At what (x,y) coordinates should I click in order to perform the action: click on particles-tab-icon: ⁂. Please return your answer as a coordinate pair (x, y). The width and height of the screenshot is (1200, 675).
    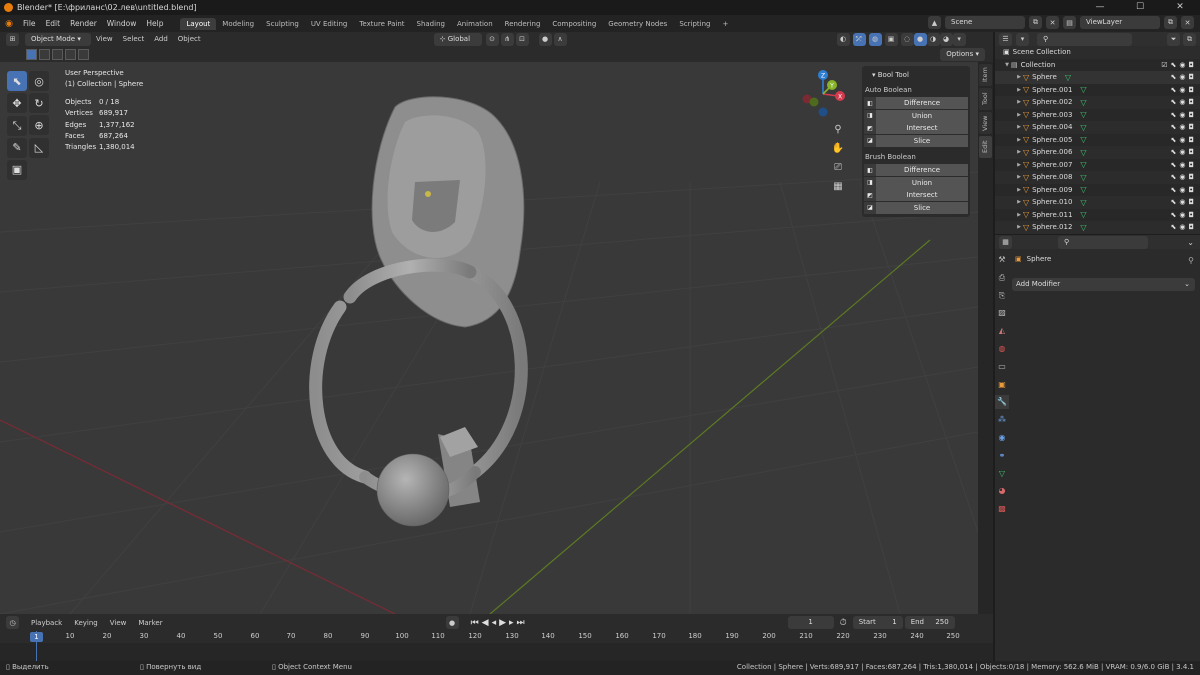
    Looking at the image, I should click on (1002, 420).